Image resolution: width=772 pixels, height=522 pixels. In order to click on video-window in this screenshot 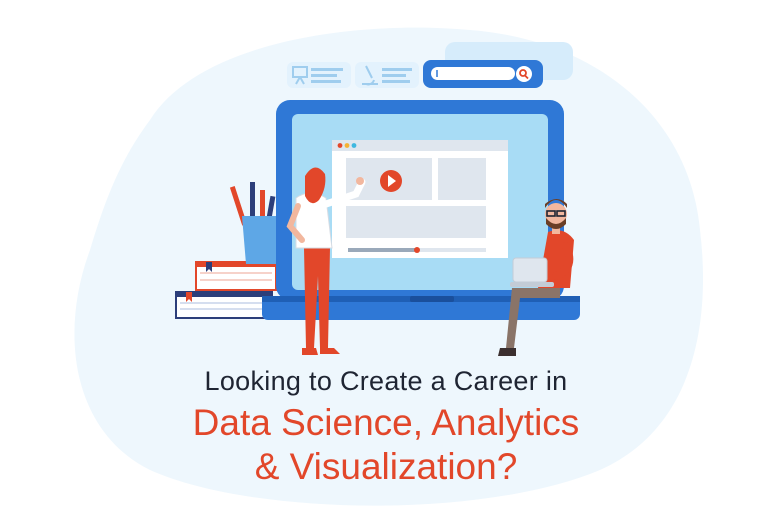, I will do `click(420, 199)`.